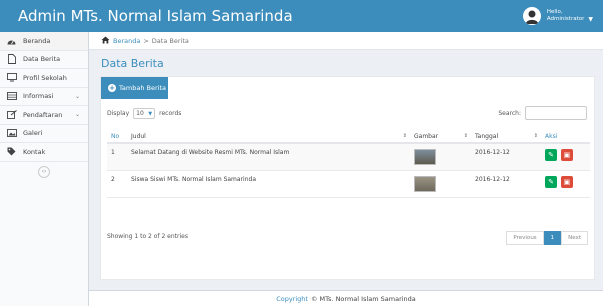  I want to click on column-header-aksi: Aksi, so click(565, 137).